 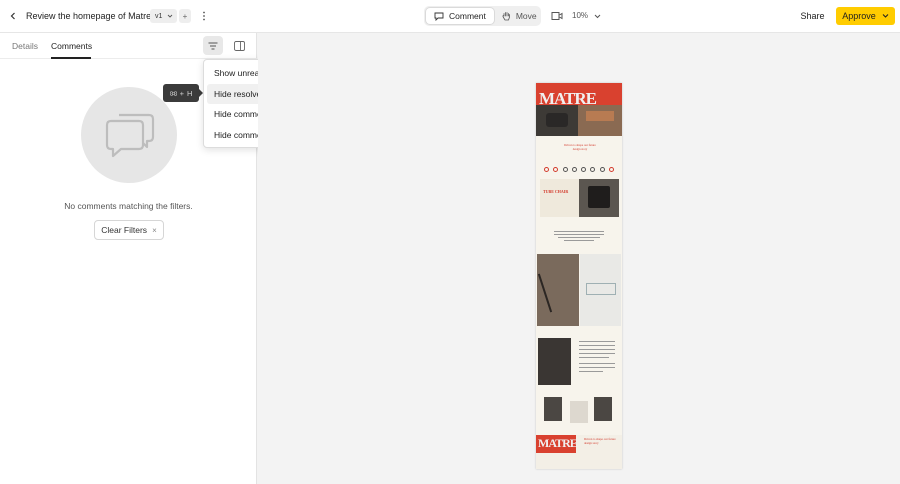 What do you see at coordinates (812, 16) in the screenshot?
I see `share-button: Share` at bounding box center [812, 16].